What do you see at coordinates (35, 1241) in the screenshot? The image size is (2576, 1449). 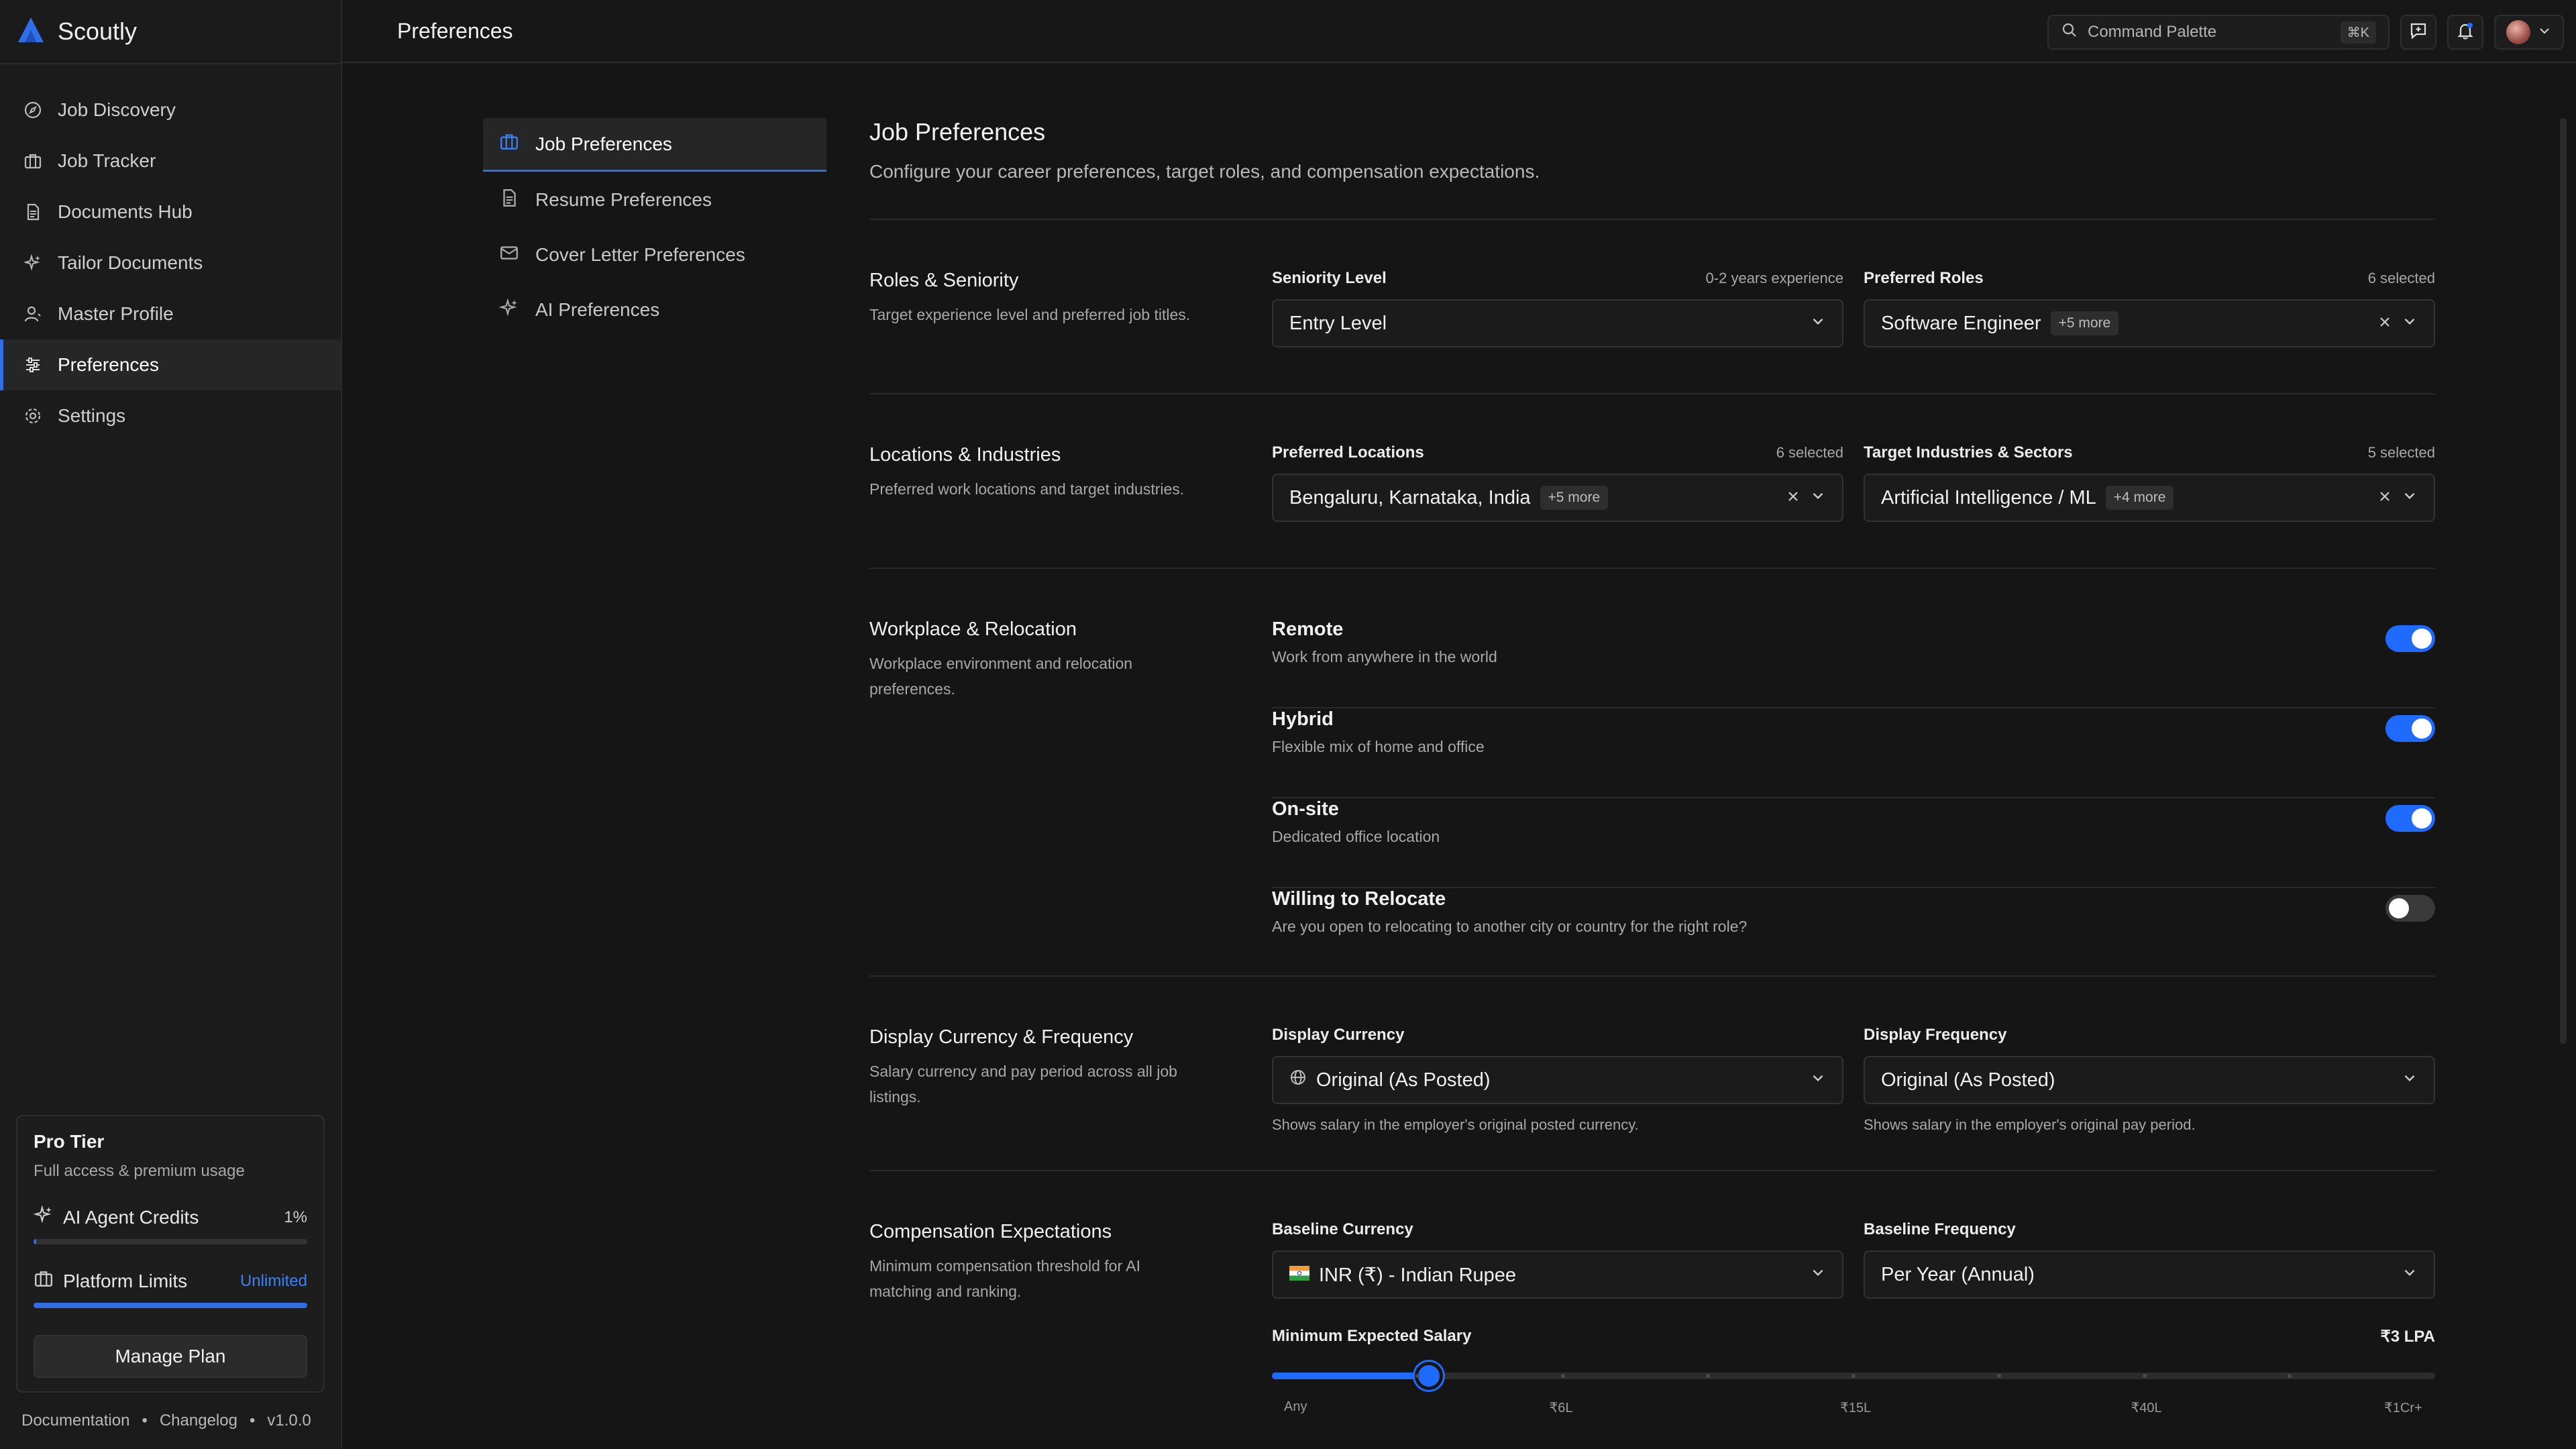 I see `credits-progress-fill` at bounding box center [35, 1241].